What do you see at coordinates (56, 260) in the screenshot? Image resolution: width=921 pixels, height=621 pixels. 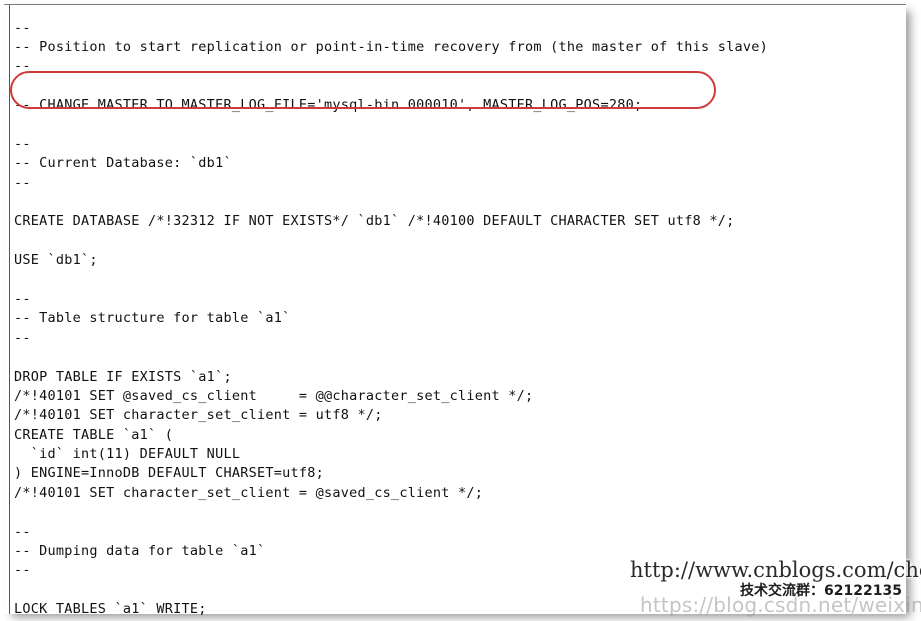 I see `code-line-use-db: USE `db1`;` at bounding box center [56, 260].